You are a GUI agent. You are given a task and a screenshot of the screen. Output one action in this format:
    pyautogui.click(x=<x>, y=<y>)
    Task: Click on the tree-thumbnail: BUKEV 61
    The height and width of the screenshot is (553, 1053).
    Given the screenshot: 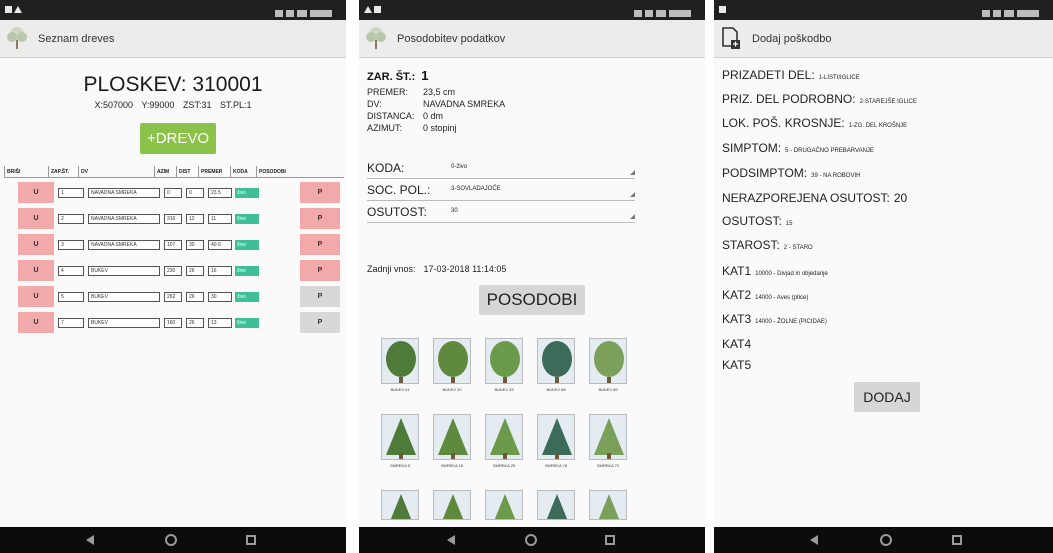 What is the action you would take?
    pyautogui.click(x=400, y=366)
    